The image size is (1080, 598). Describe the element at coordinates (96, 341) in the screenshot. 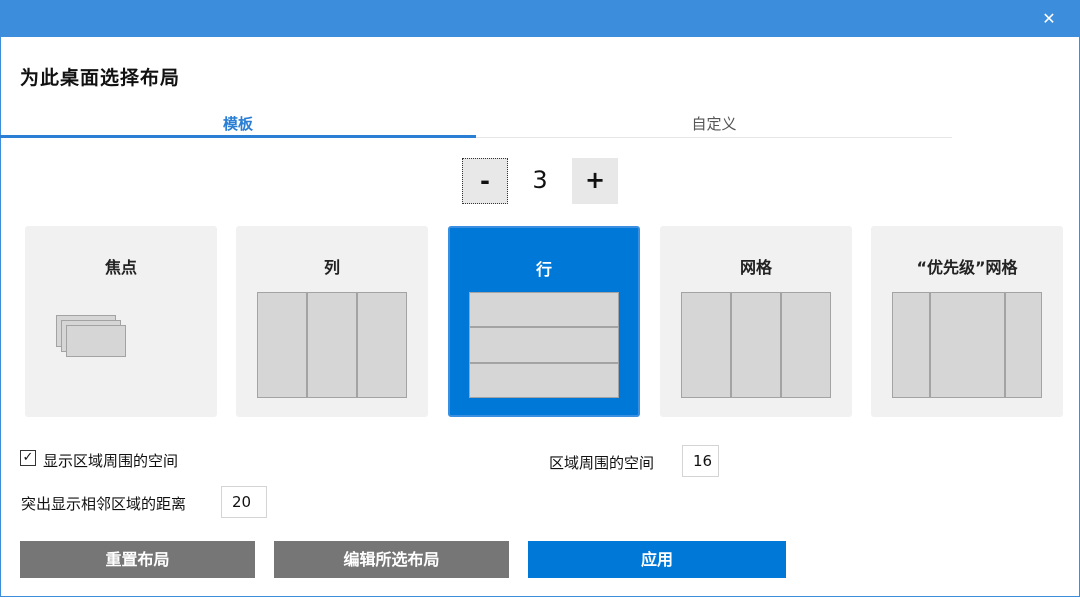

I see `focus-zone` at that location.